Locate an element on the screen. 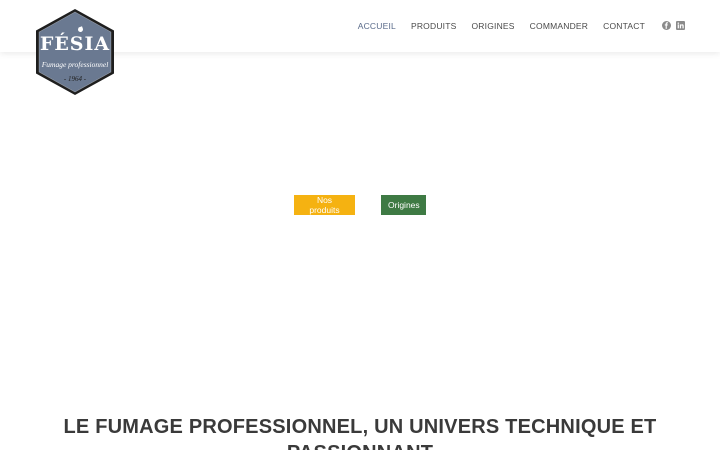 The image size is (720, 450). brand-logo: FÉSIA Fumage professionnel - 1964 - is located at coordinates (75, 52).